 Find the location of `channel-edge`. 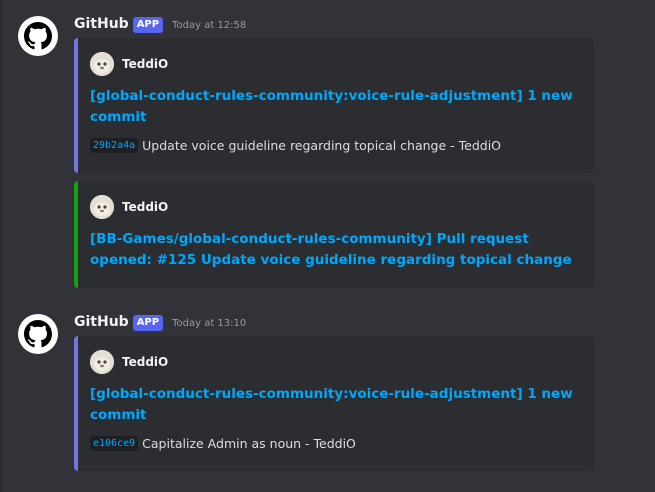

channel-edge is located at coordinates (1, 246).